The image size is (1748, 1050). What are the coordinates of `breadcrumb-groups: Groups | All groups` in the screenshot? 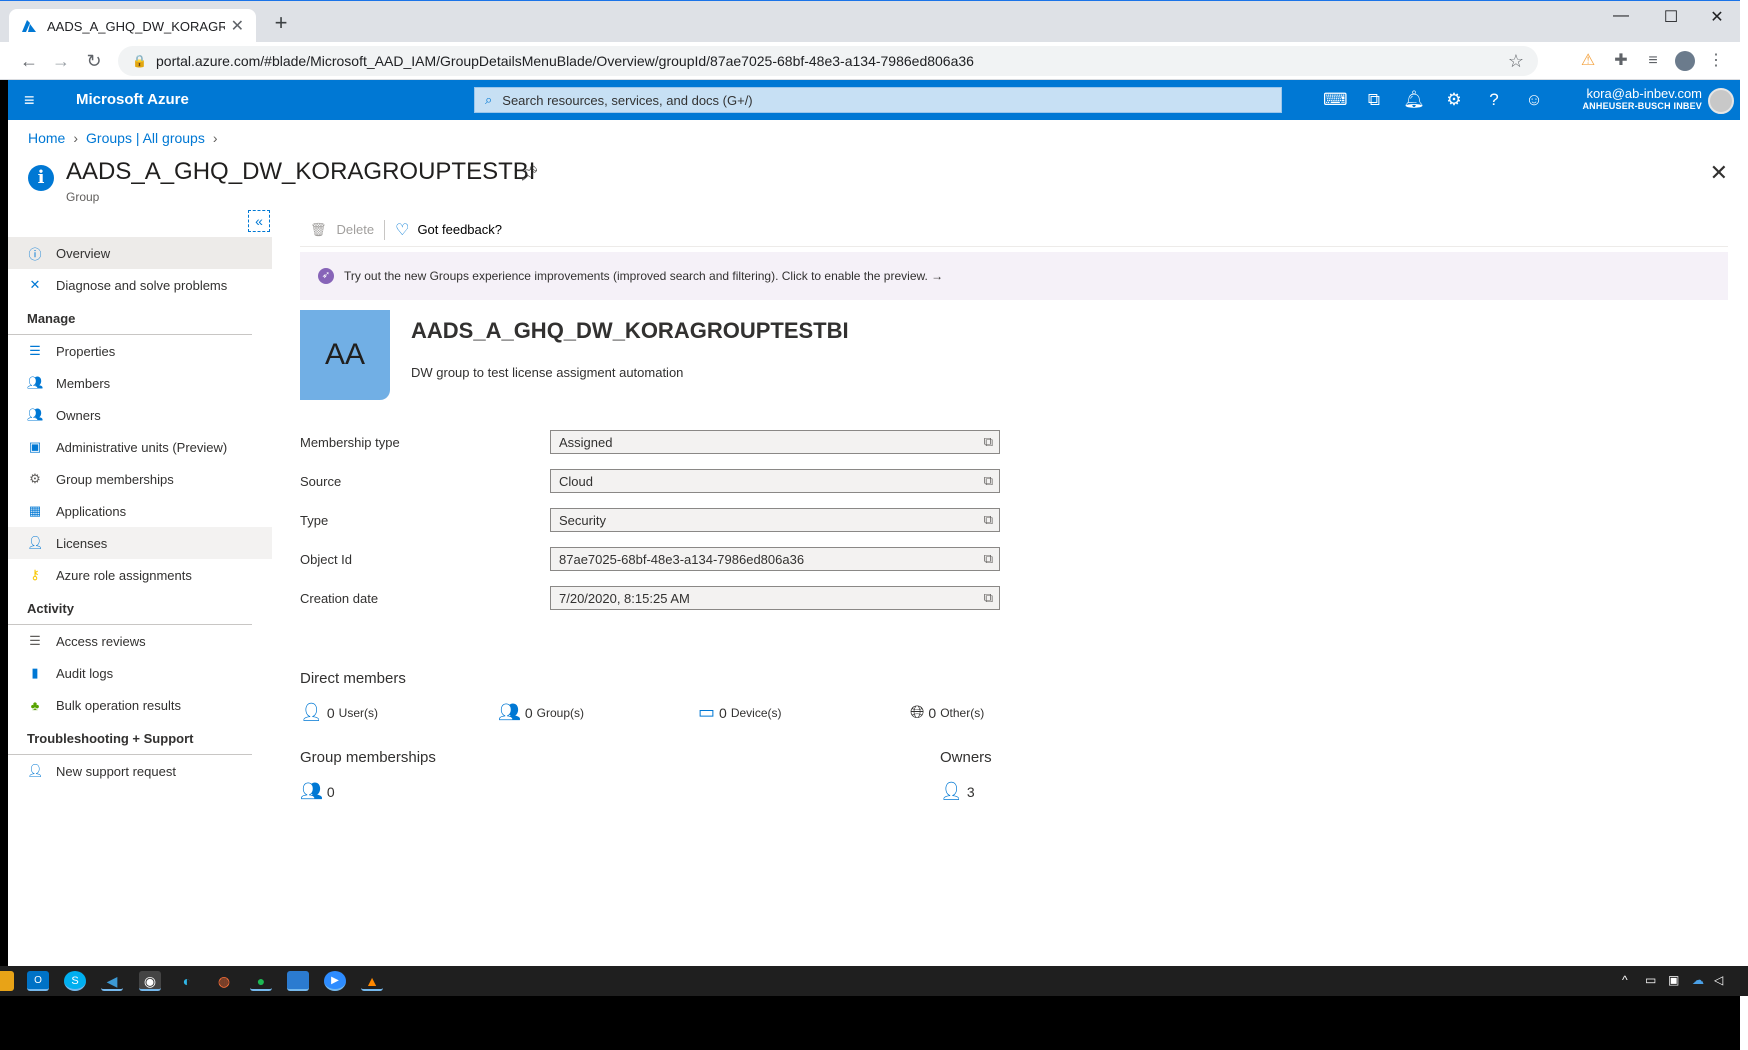 It's located at (145, 138).